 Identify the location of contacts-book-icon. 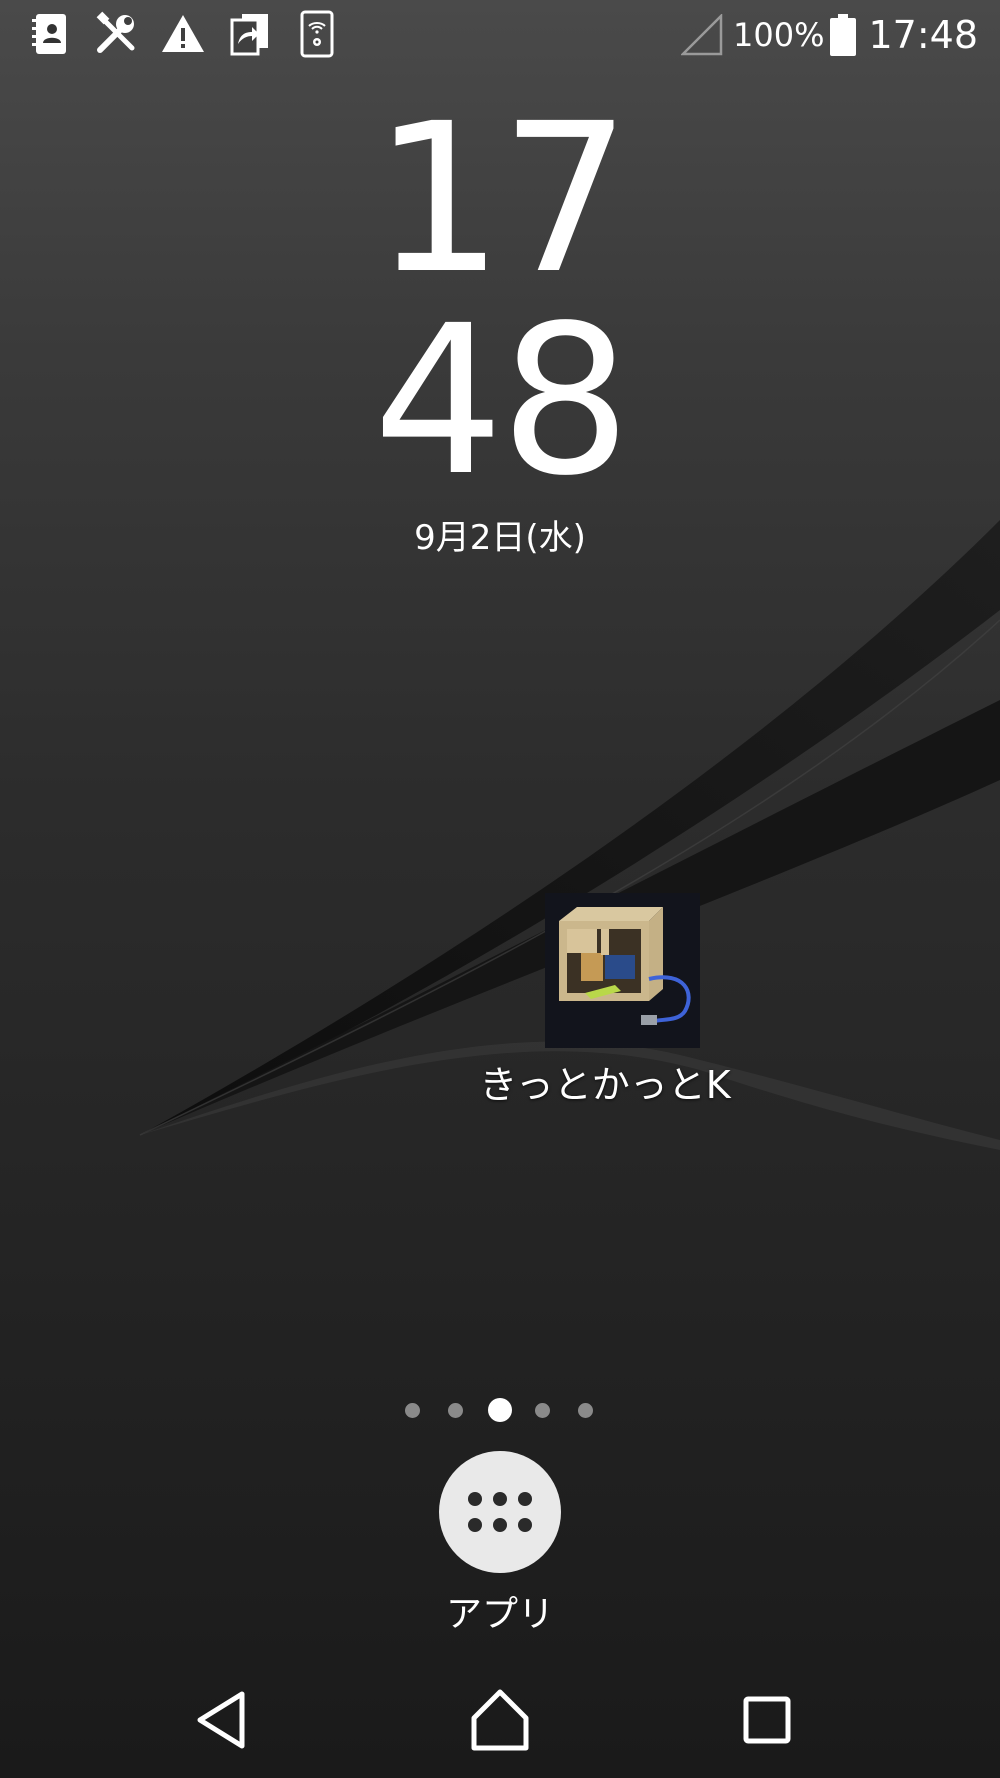
(50, 34).